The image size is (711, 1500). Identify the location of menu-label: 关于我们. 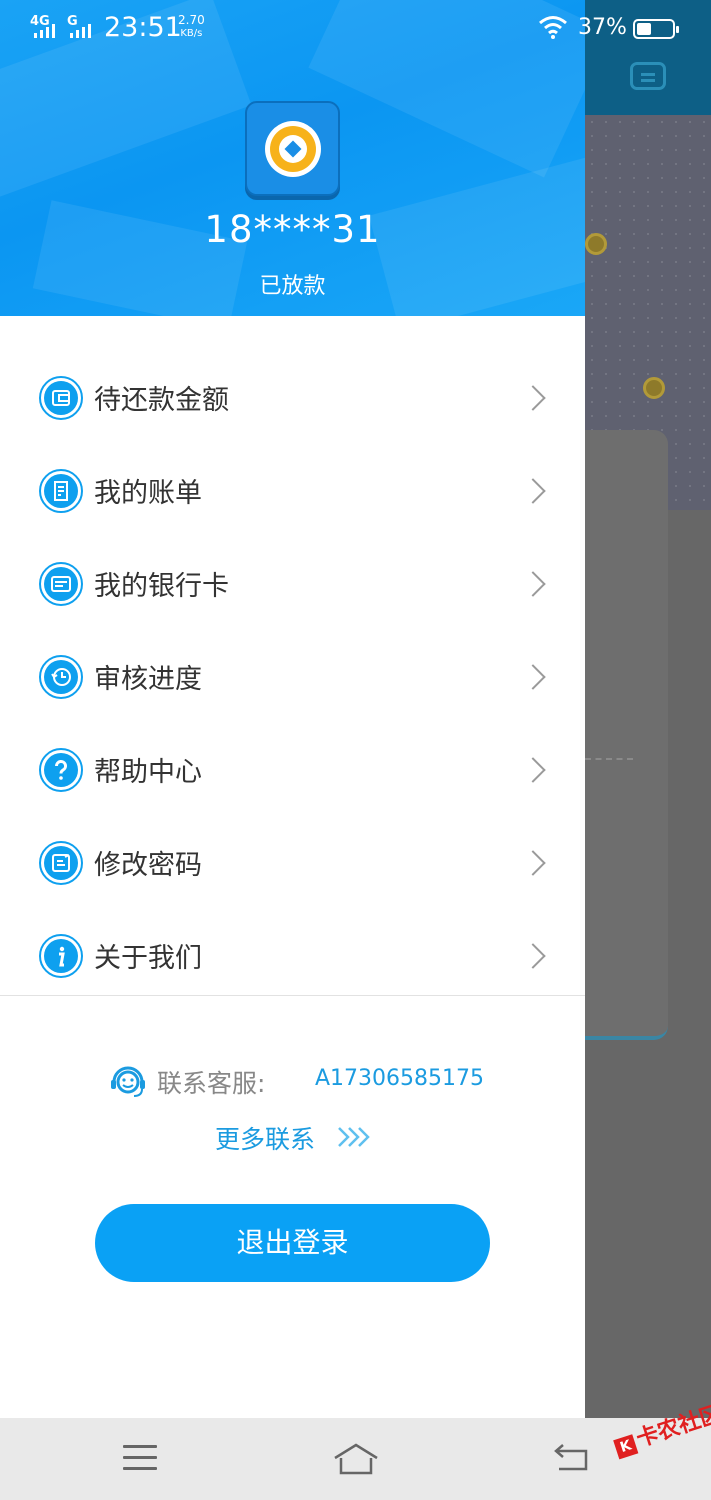
(148, 958).